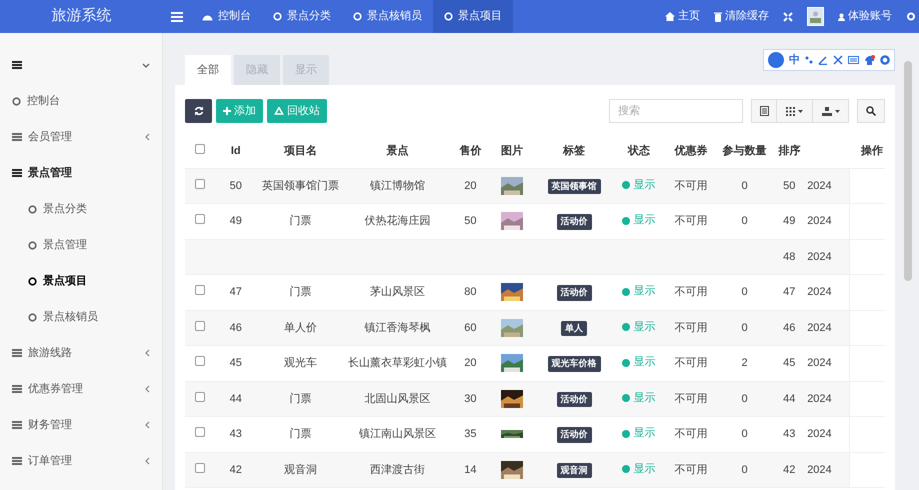 The height and width of the screenshot is (490, 919). I want to click on plus-icon, so click(227, 111).